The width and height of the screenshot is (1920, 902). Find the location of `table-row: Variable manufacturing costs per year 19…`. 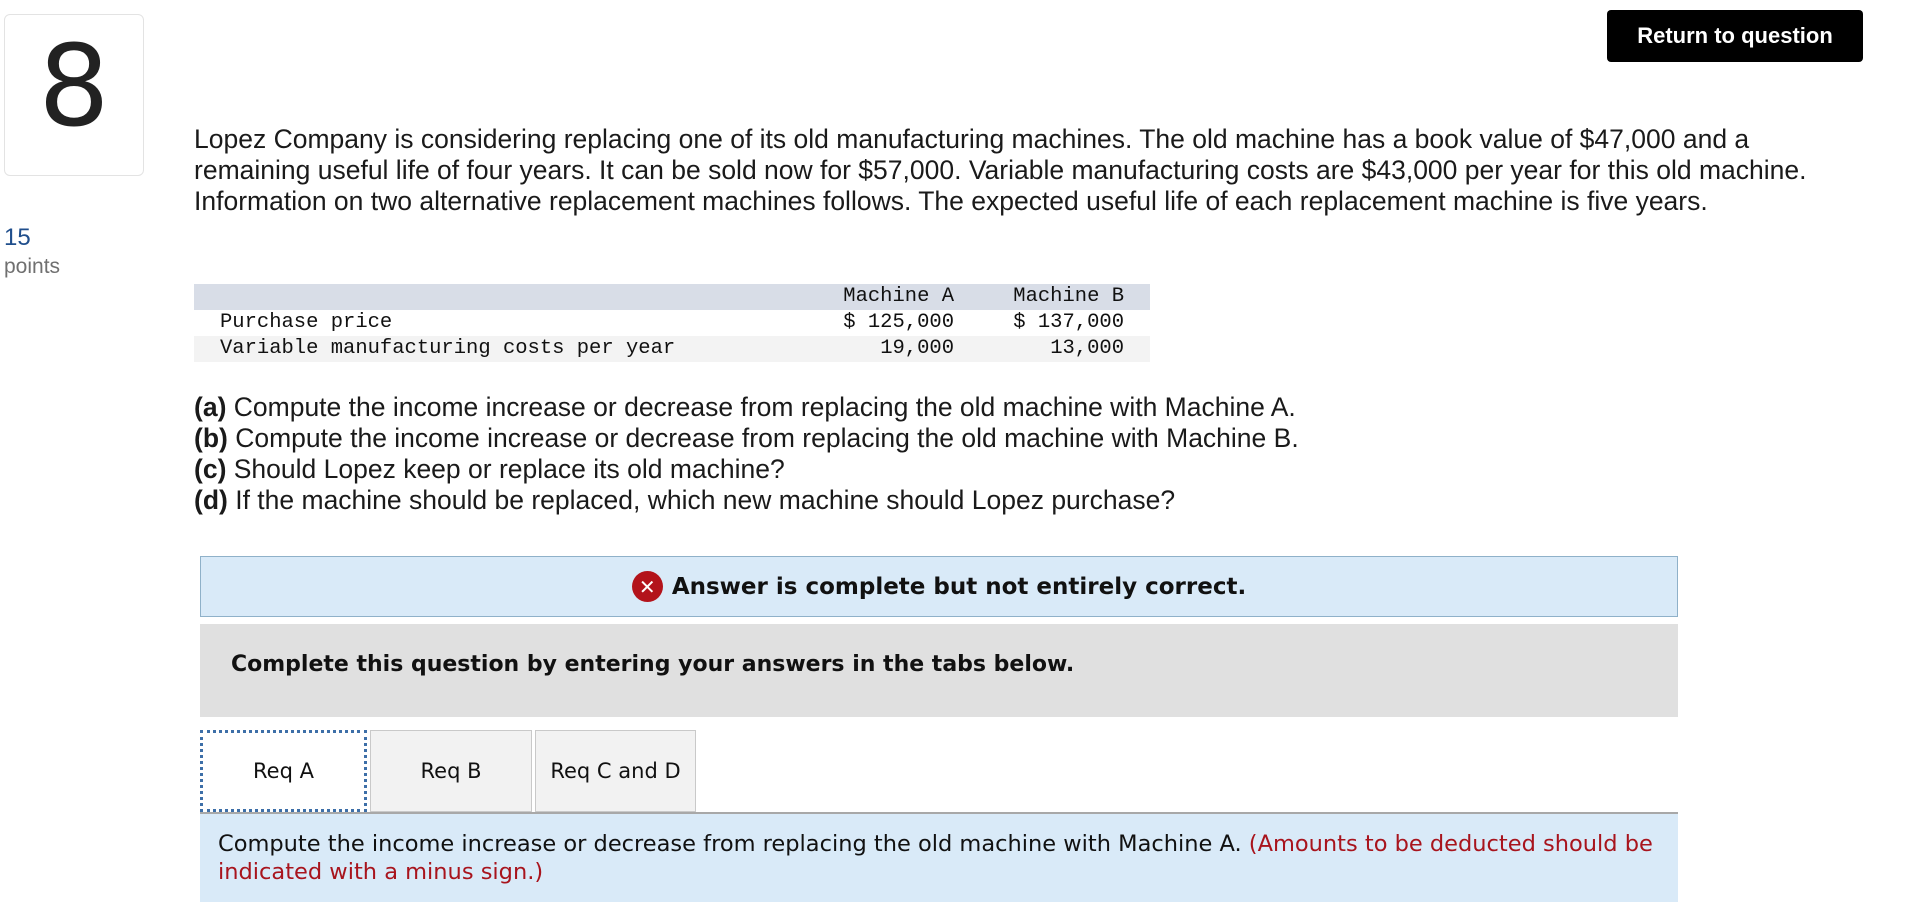

table-row: Variable manufacturing costs per year 19… is located at coordinates (672, 349).